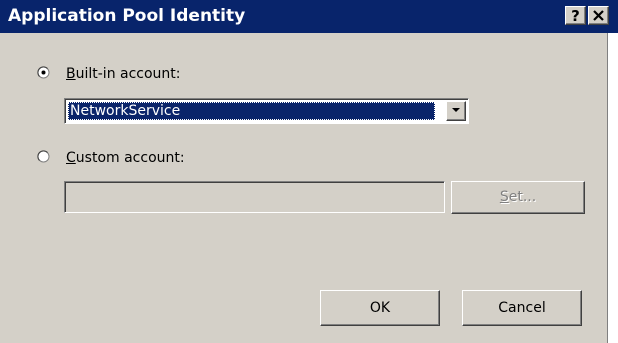  I want to click on dropdown-button, so click(456, 111).